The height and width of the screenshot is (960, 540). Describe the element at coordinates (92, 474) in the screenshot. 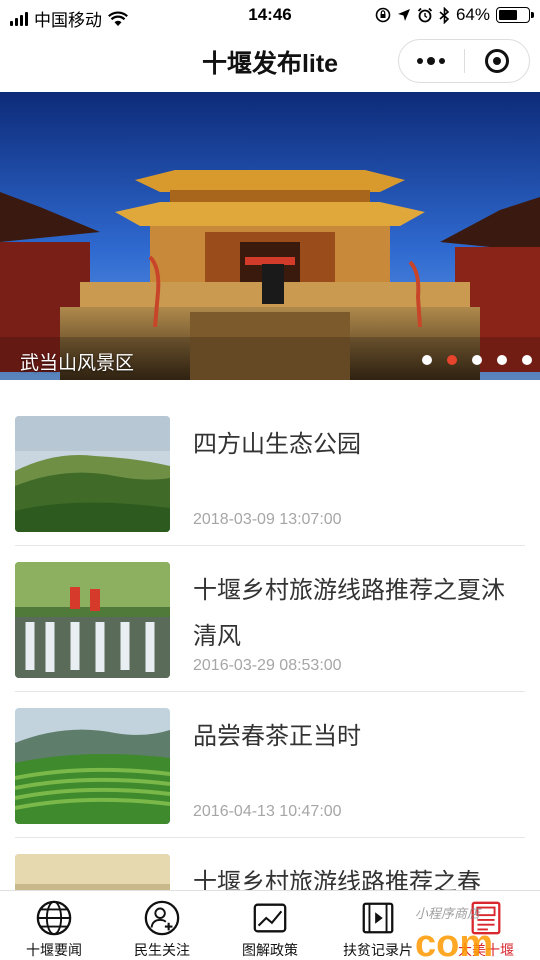

I see `forest-hills-photo` at that location.